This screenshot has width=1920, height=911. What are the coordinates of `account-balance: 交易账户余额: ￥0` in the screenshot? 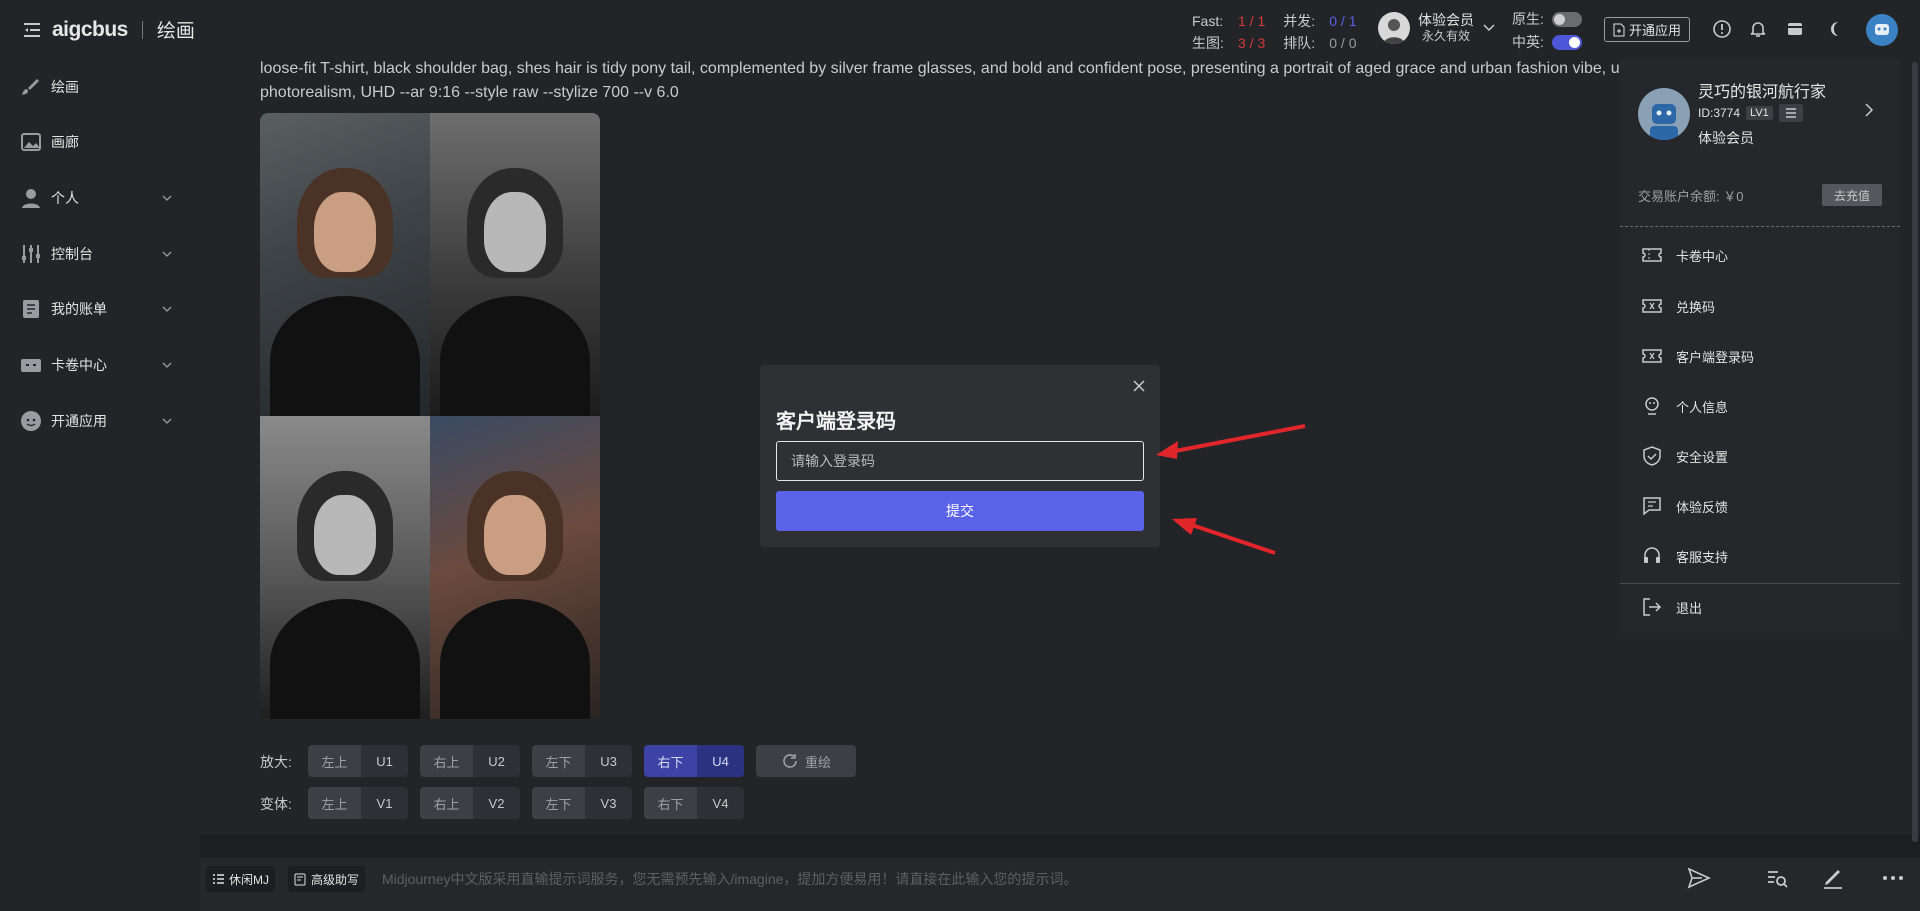 It's located at (1691, 196).